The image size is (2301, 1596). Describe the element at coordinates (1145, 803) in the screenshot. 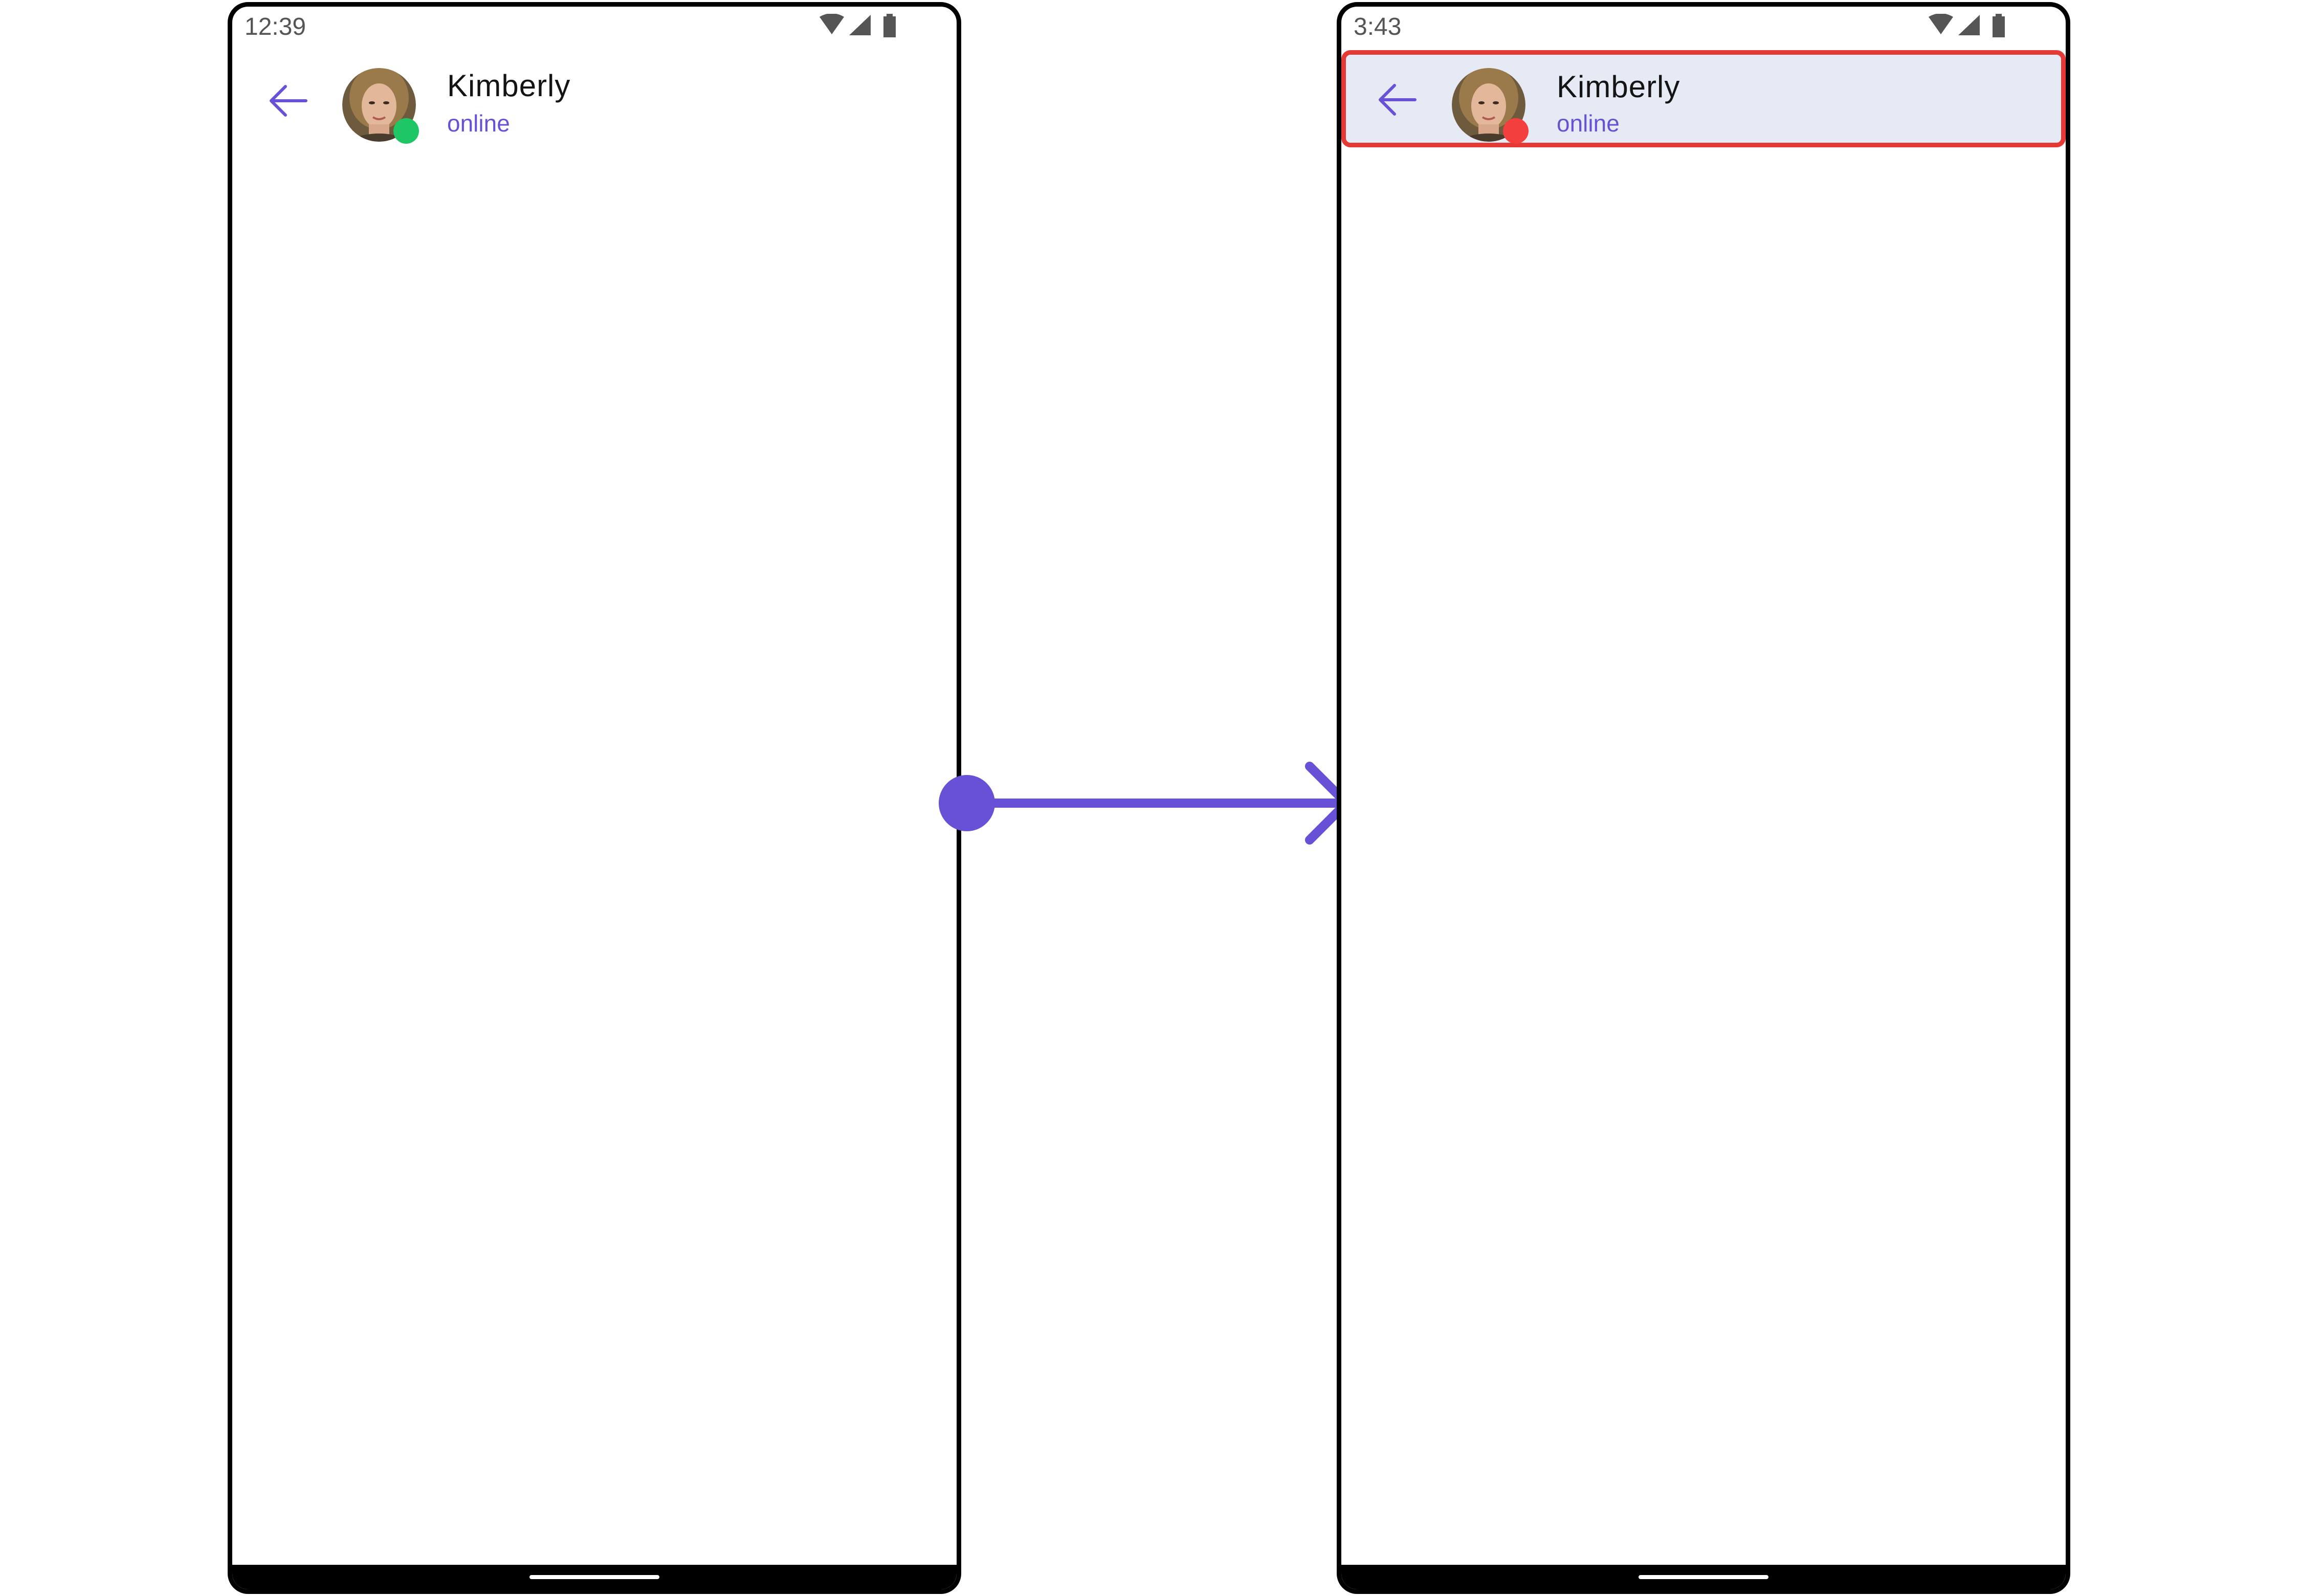

I see `transition-arrow-icon` at that location.